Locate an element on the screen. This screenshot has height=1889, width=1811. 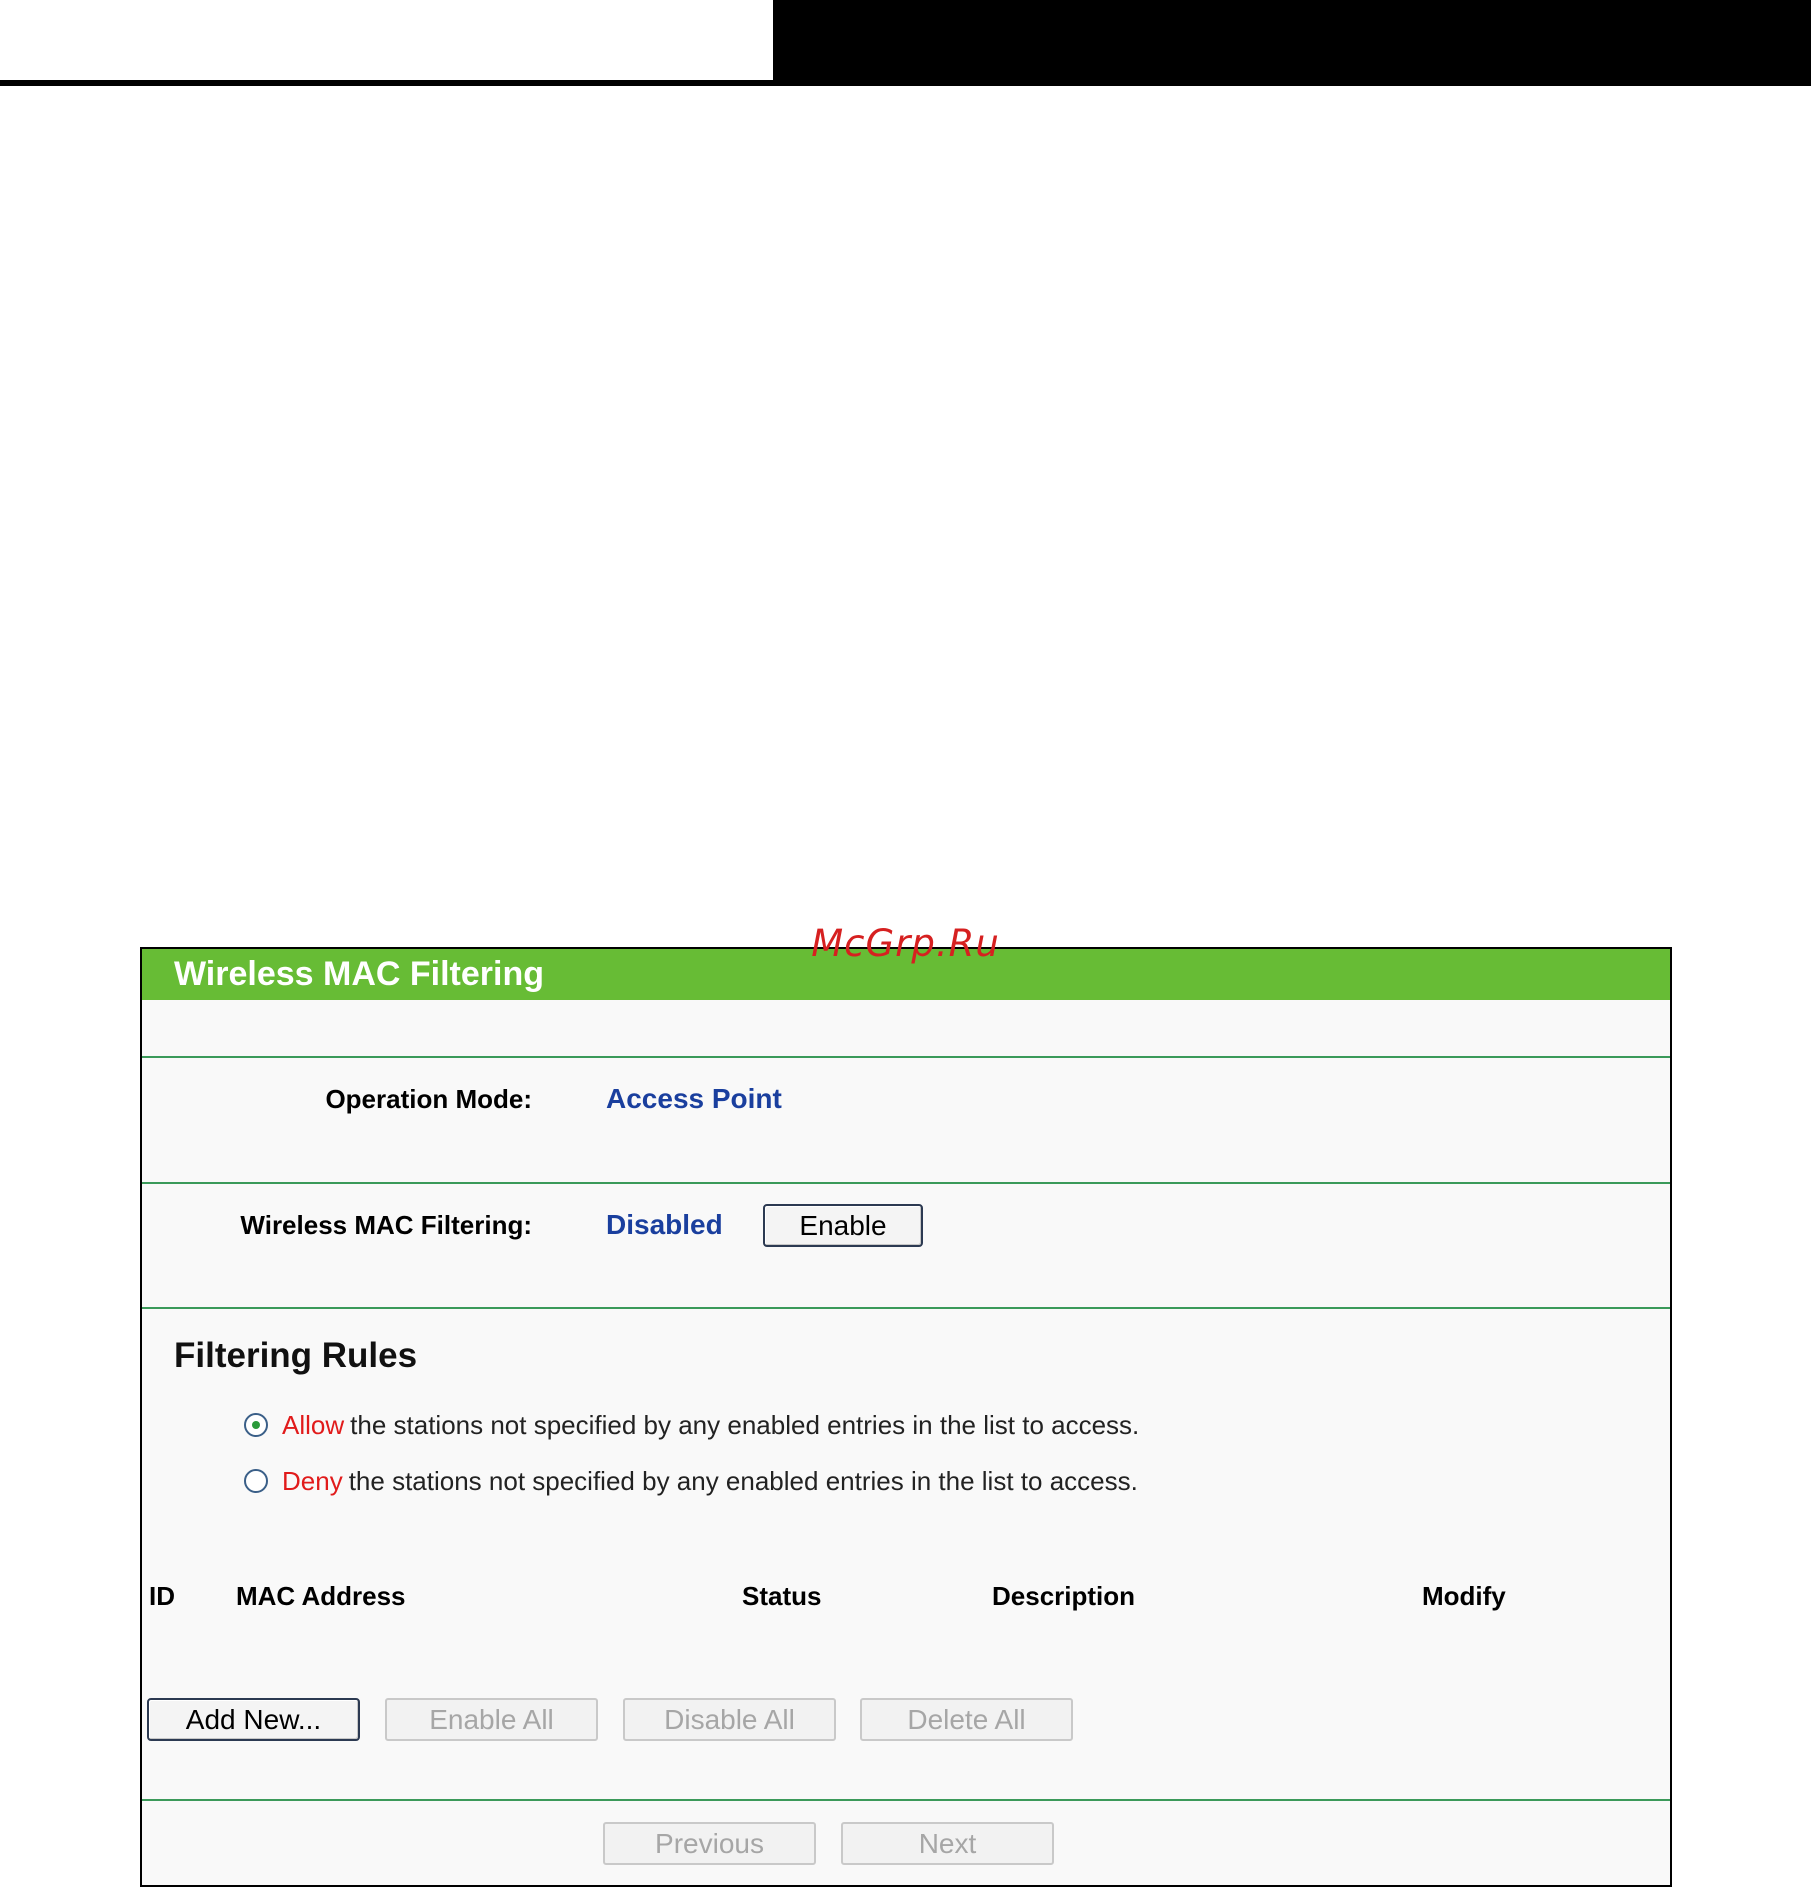
disable-all-button: Disable All is located at coordinates (729, 1719).